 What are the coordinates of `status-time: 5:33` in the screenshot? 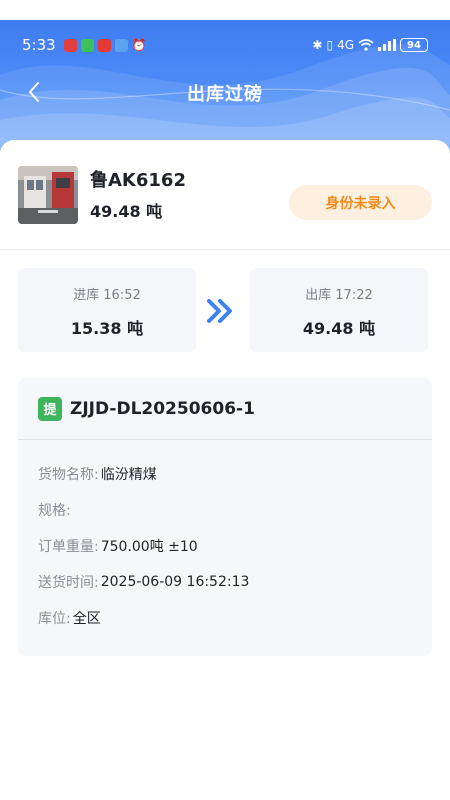 It's located at (39, 45).